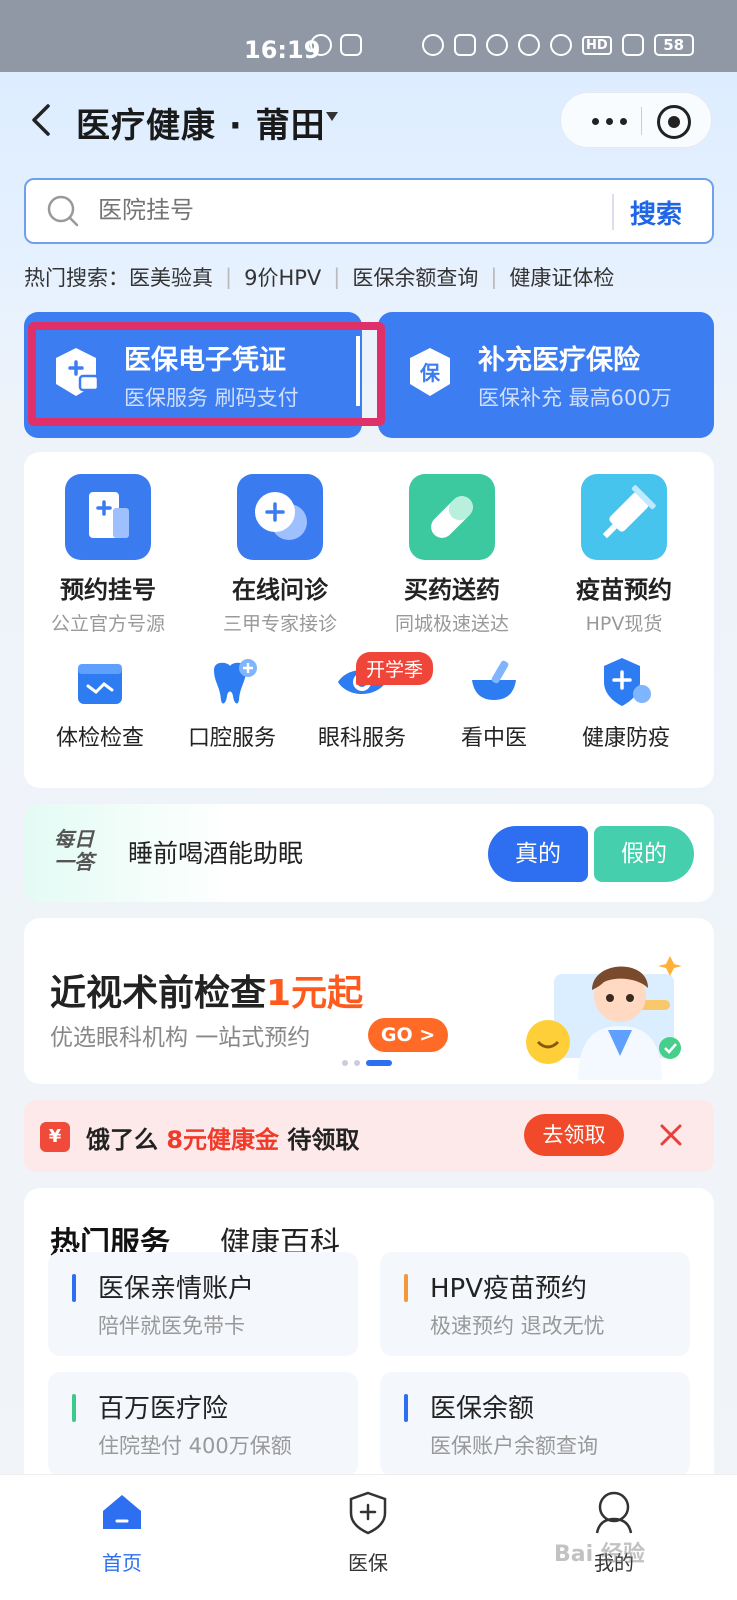  I want to click on tooth-icon, so click(232, 682).